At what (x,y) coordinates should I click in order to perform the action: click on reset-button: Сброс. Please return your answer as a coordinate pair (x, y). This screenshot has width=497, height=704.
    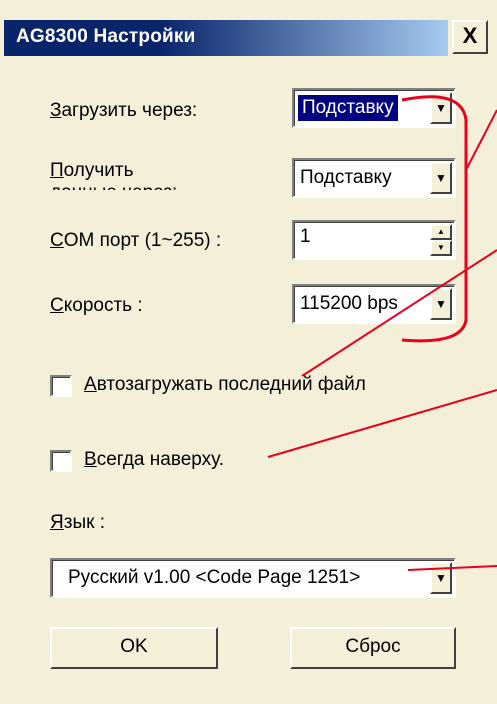
    Looking at the image, I should click on (373, 648).